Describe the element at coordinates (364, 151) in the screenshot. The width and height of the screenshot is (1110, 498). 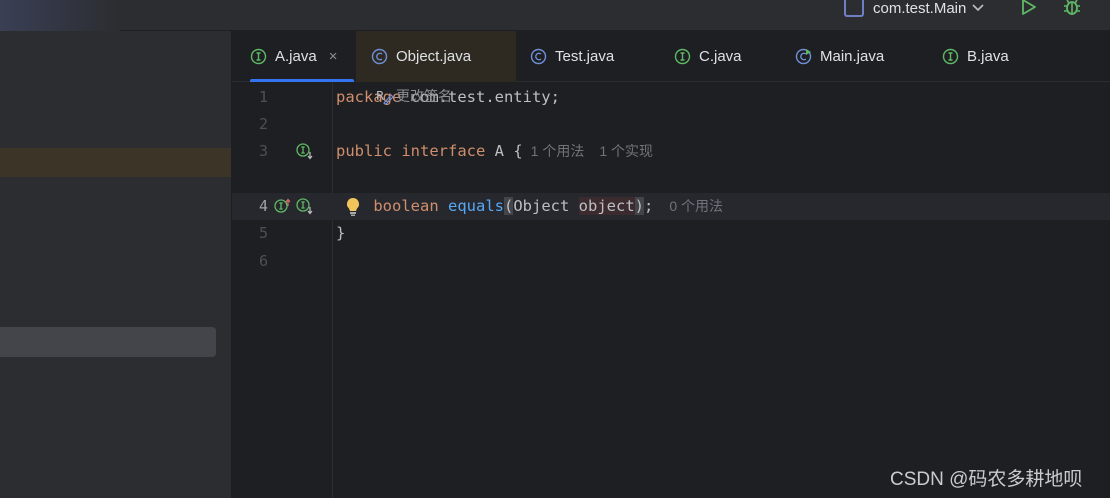
I see `keyword: public` at that location.